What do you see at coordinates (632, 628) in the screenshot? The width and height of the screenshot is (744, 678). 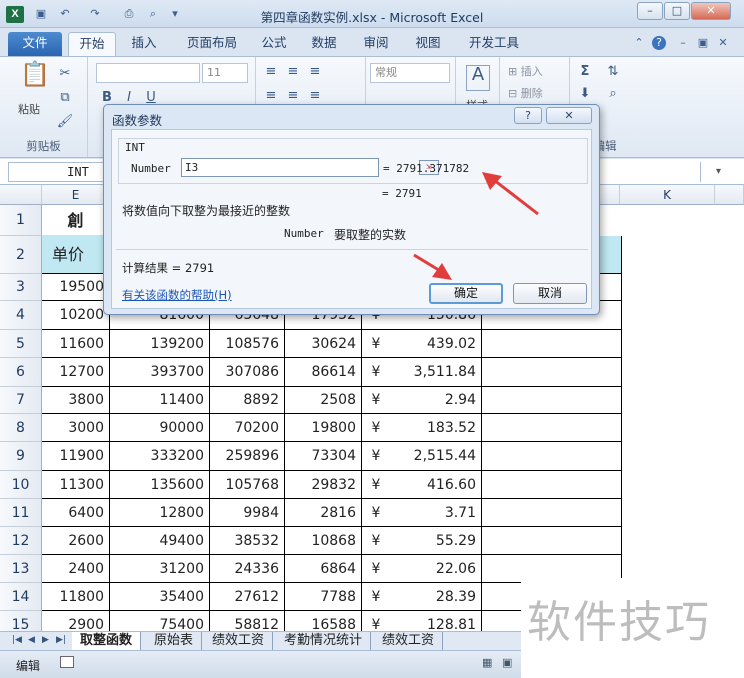 I see `watermark: 软件技巧` at bounding box center [632, 628].